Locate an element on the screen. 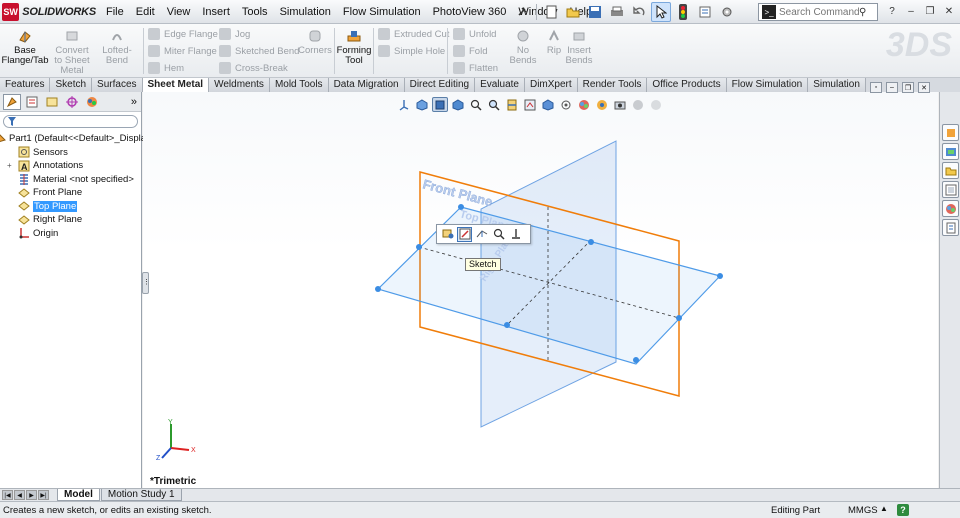 This screenshot has width=960, height=518. tab-flow-simulation: Flow Simulation is located at coordinates (767, 85).